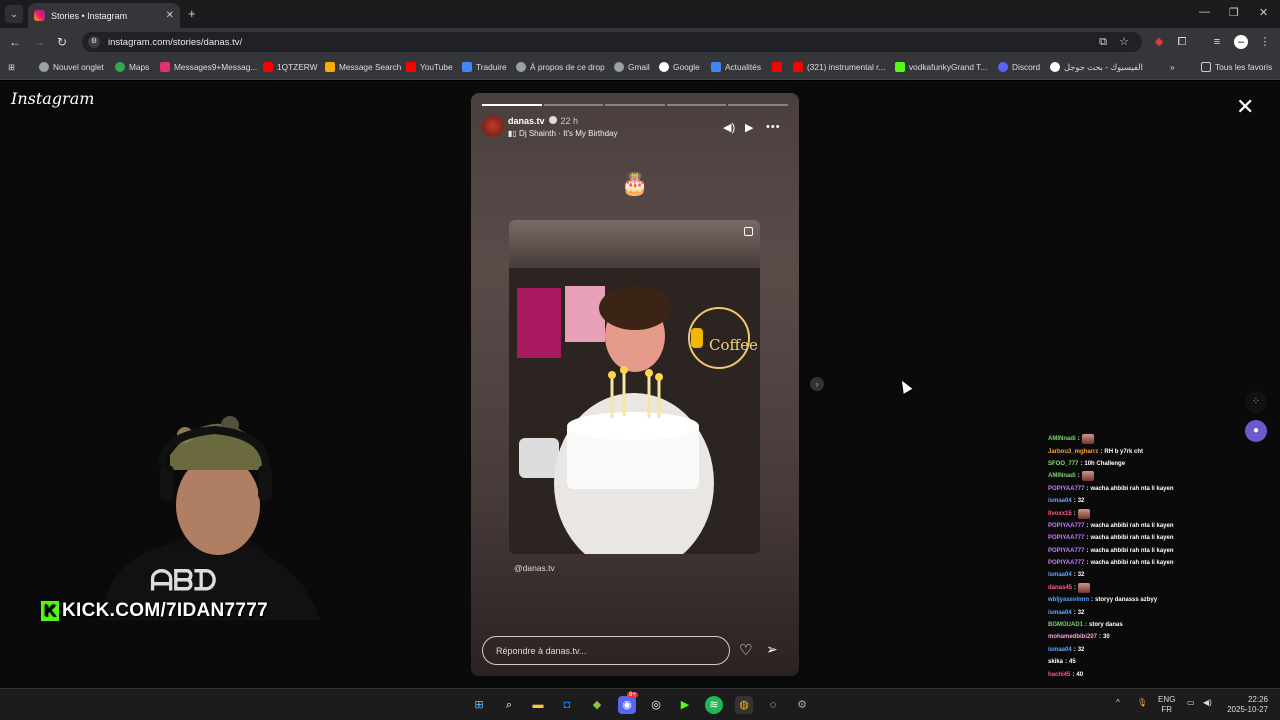 This screenshot has height=720, width=1280. What do you see at coordinates (1236, 67) in the screenshot?
I see `bookmark-item: Tous les favoris` at bounding box center [1236, 67].